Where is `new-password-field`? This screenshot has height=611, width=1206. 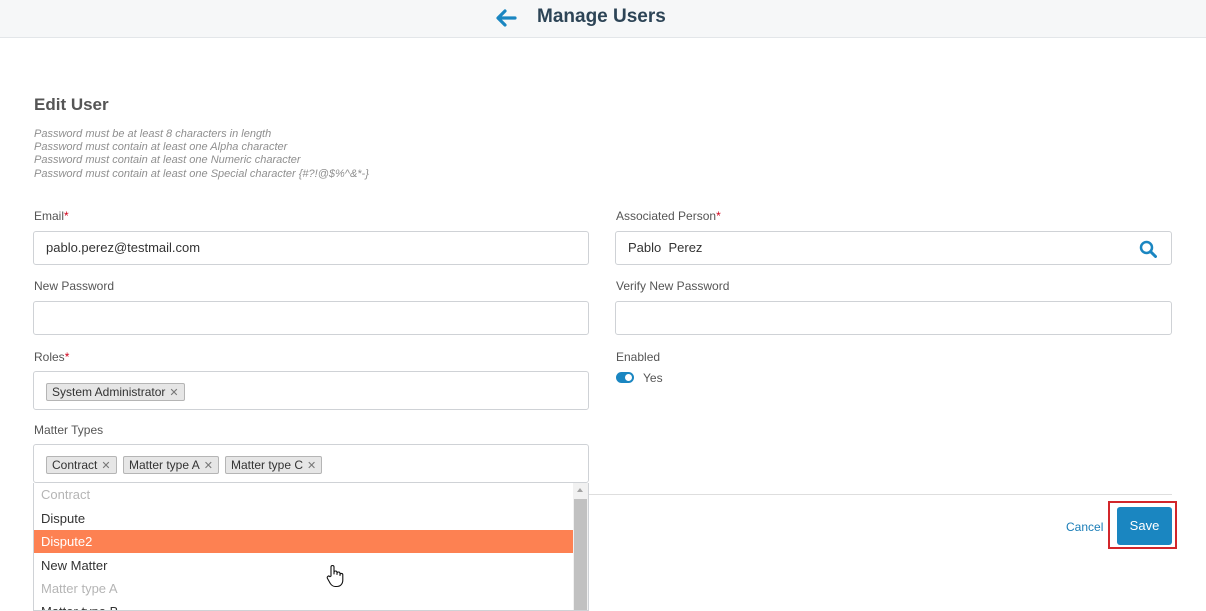
new-password-field is located at coordinates (311, 318).